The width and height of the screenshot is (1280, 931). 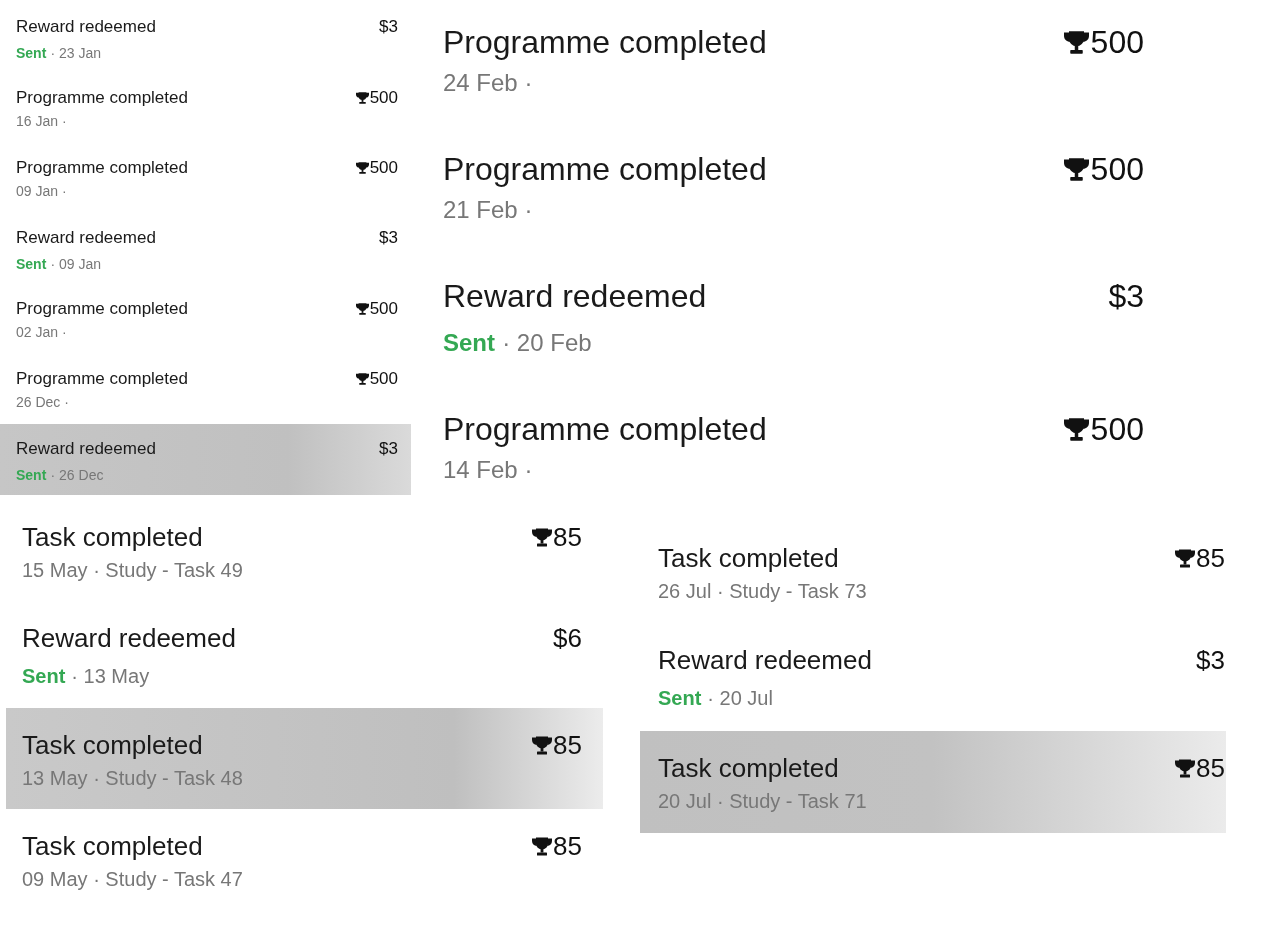 I want to click on date-text: 02 Jan ·, so click(x=41, y=332).